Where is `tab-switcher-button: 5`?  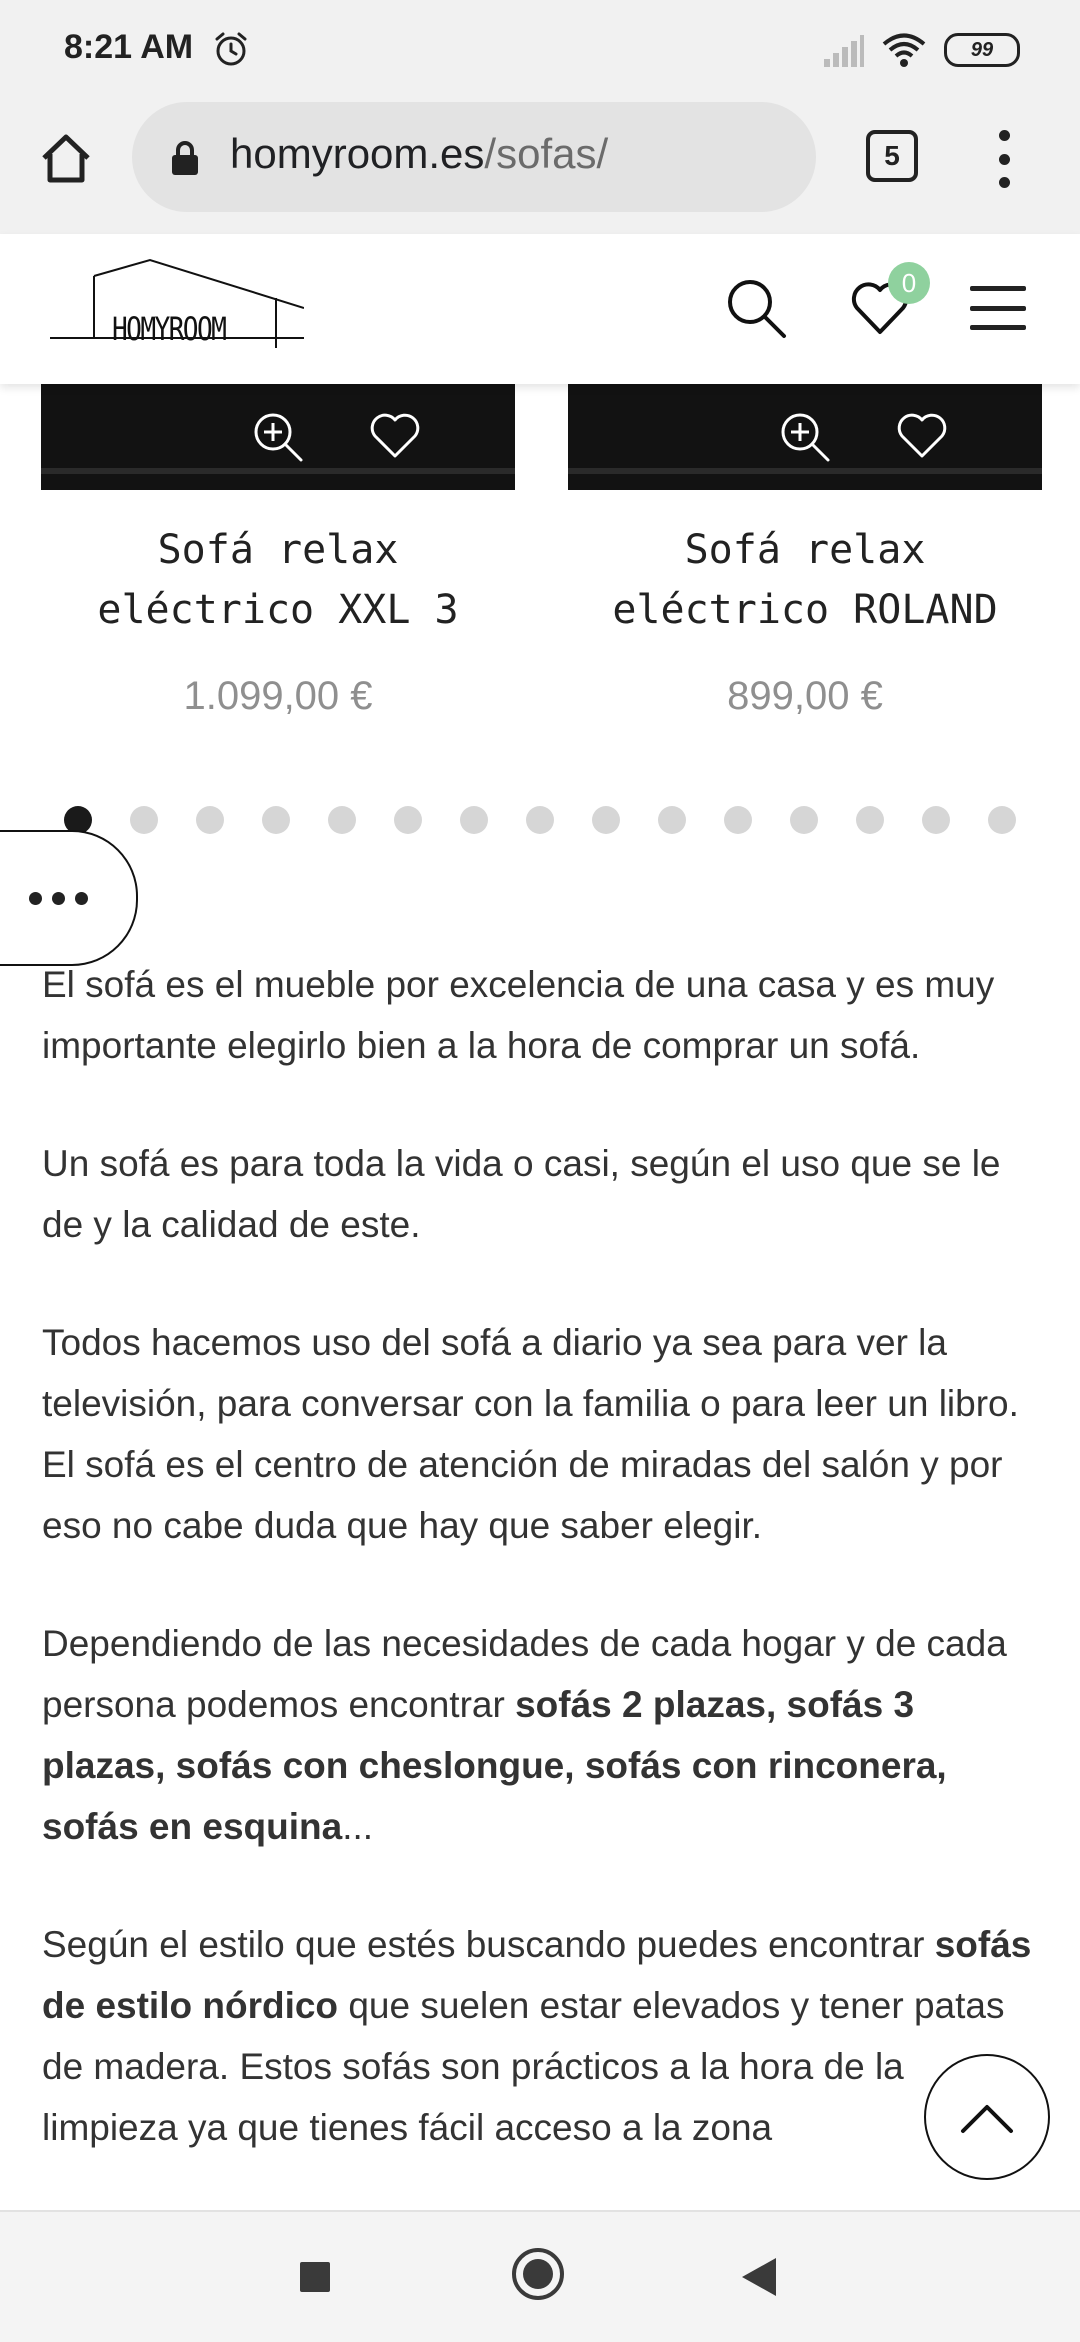 tab-switcher-button: 5 is located at coordinates (892, 156).